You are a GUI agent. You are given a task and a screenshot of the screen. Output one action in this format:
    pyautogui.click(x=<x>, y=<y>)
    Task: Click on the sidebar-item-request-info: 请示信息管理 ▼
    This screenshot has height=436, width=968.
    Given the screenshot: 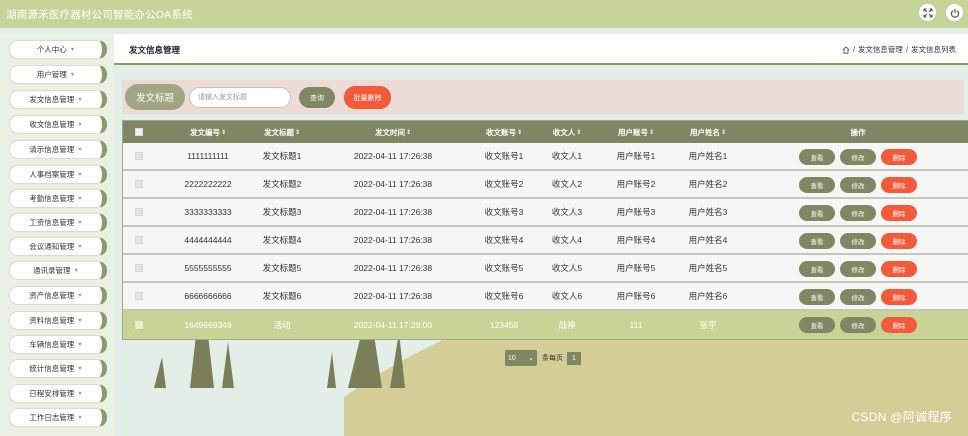 What is the action you would take?
    pyautogui.click(x=58, y=149)
    